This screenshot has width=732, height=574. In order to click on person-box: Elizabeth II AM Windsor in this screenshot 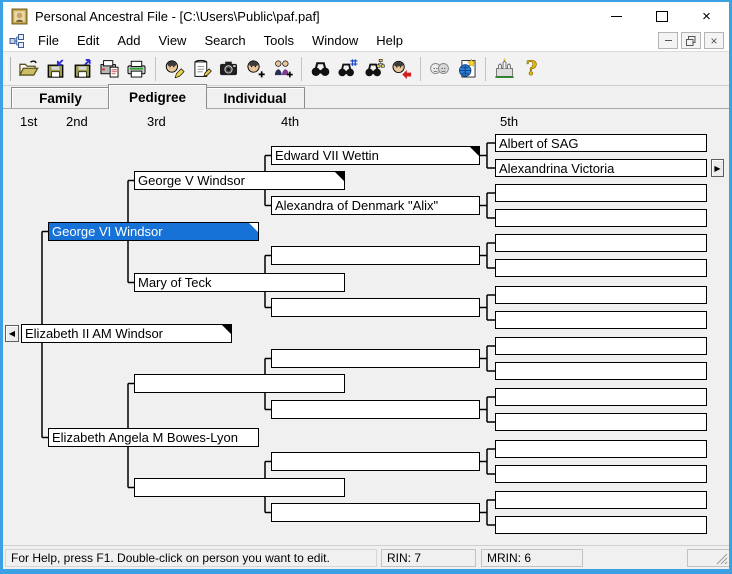, I will do `click(126, 333)`.